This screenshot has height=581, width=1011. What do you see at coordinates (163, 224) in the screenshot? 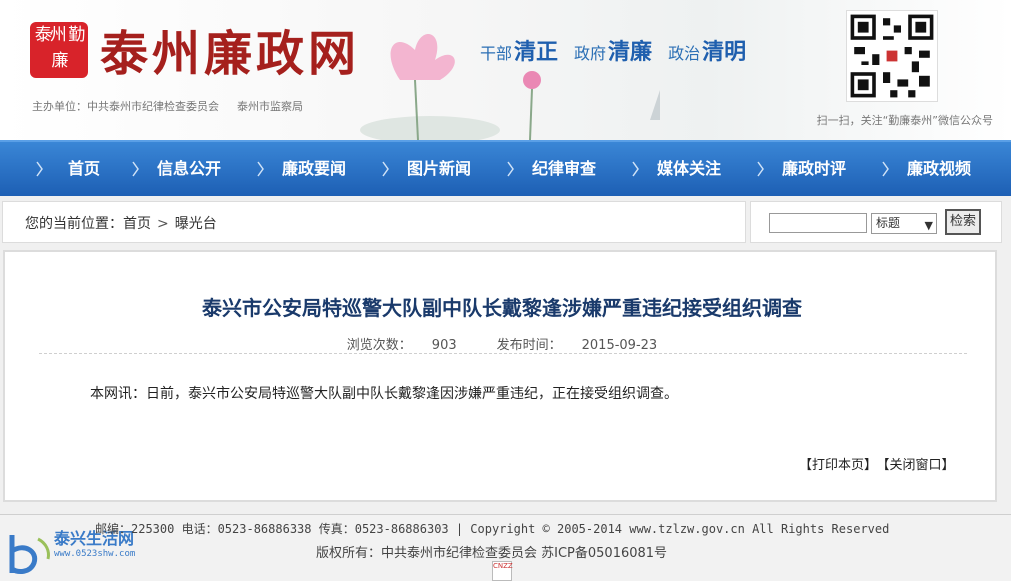
I see `chevron-right-icon: >` at bounding box center [163, 224].